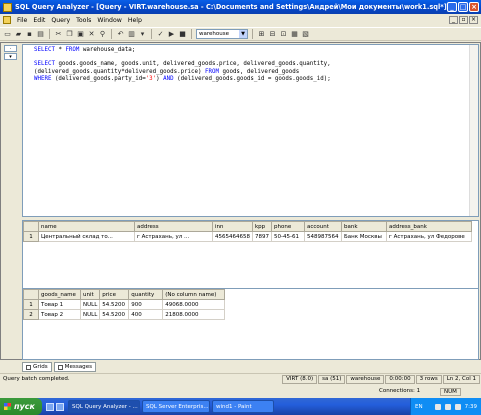  Describe the element at coordinates (232, 226) in the screenshot. I see `grid1-col-inn: inn` at that location.